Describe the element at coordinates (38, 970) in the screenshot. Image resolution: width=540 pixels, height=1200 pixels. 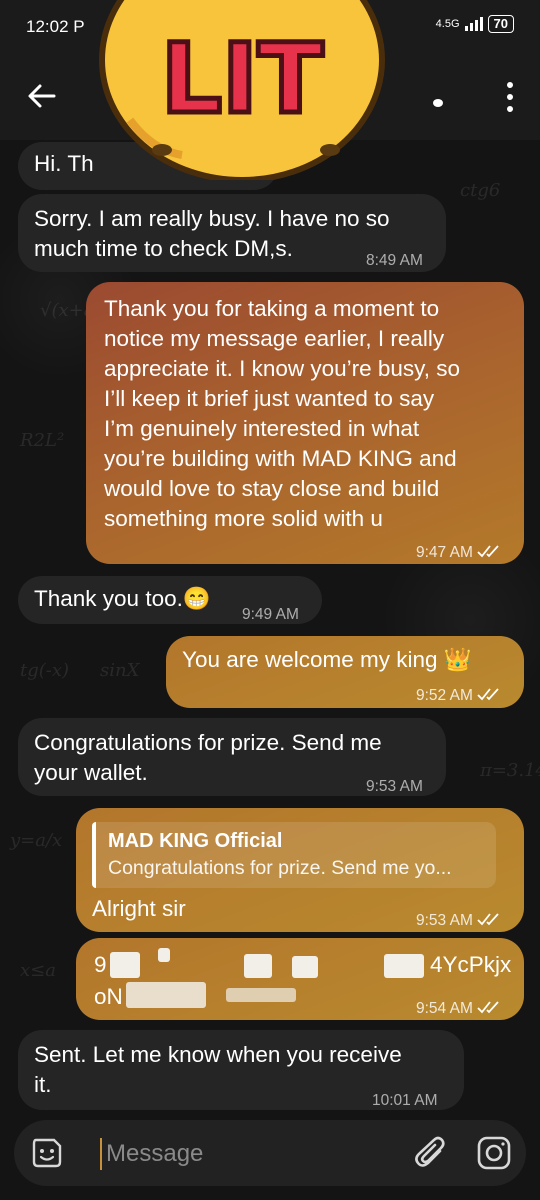
I see `background-doodle: x≤a` at that location.